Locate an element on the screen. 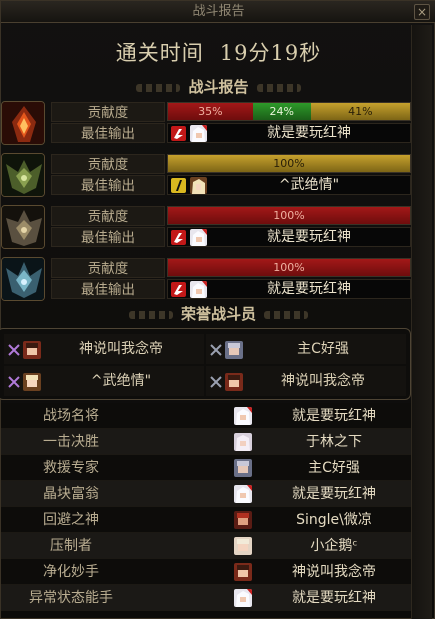 This screenshot has height=619, width=435. best-output-field: ^武绝情" is located at coordinates (289, 185).